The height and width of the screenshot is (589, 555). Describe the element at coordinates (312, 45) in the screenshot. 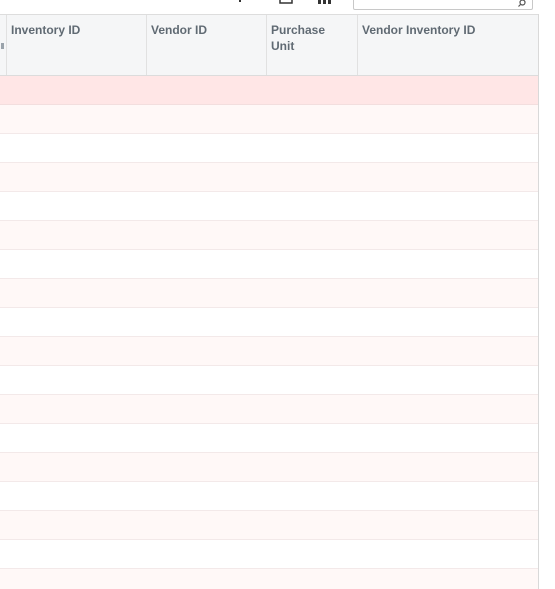

I see `column-header-purchase-unit: Purchase Unit` at that location.